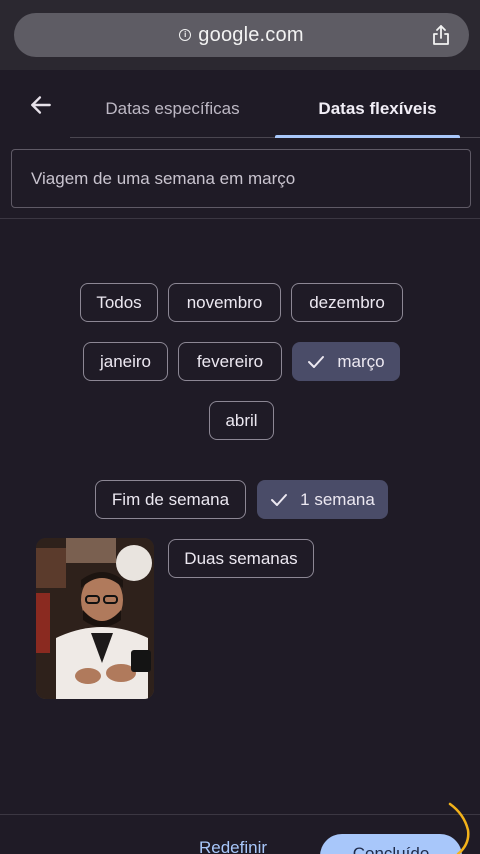 The image size is (480, 854). Describe the element at coordinates (459, 828) in the screenshot. I see `annotation-stroke` at that location.